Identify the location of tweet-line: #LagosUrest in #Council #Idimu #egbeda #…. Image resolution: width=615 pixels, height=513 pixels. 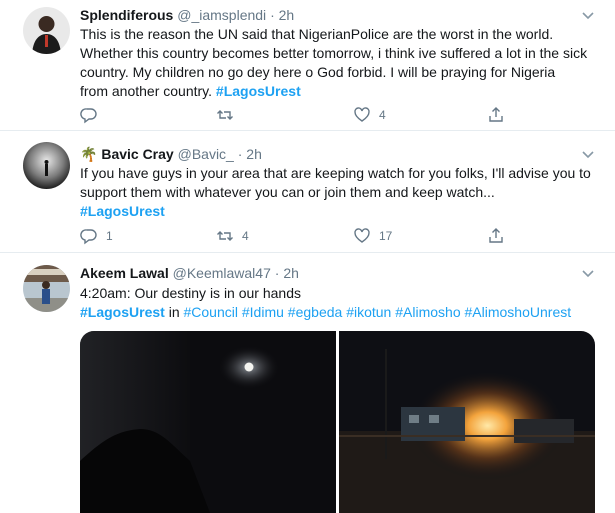
(342, 312).